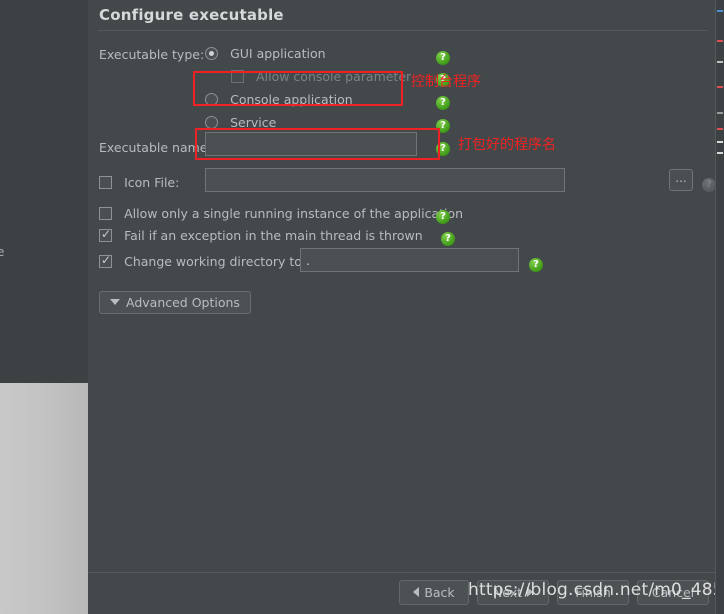  I want to click on executable-name-input, so click(311, 144).